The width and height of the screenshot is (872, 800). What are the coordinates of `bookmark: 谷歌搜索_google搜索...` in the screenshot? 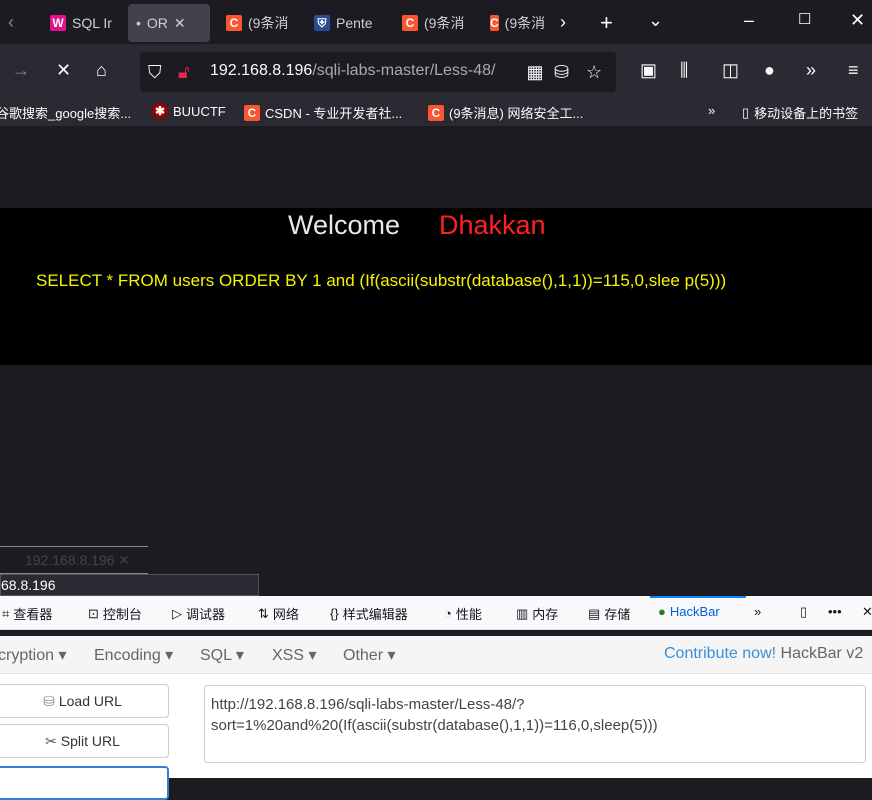 It's located at (65, 112).